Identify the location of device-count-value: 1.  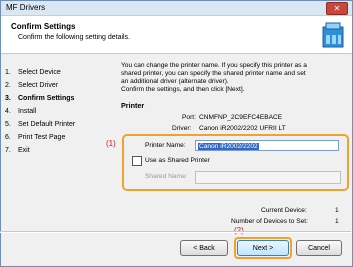
(337, 221).